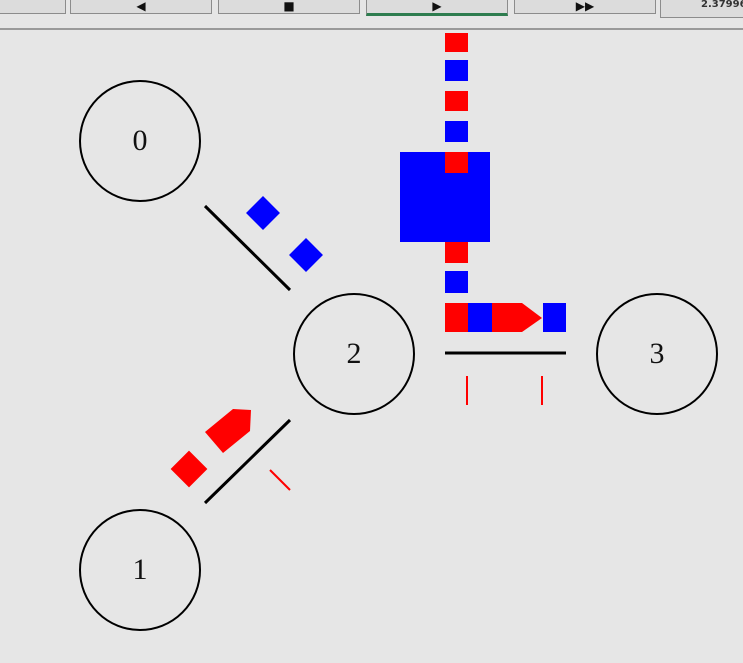  I want to click on node-2: 2, so click(354, 354).